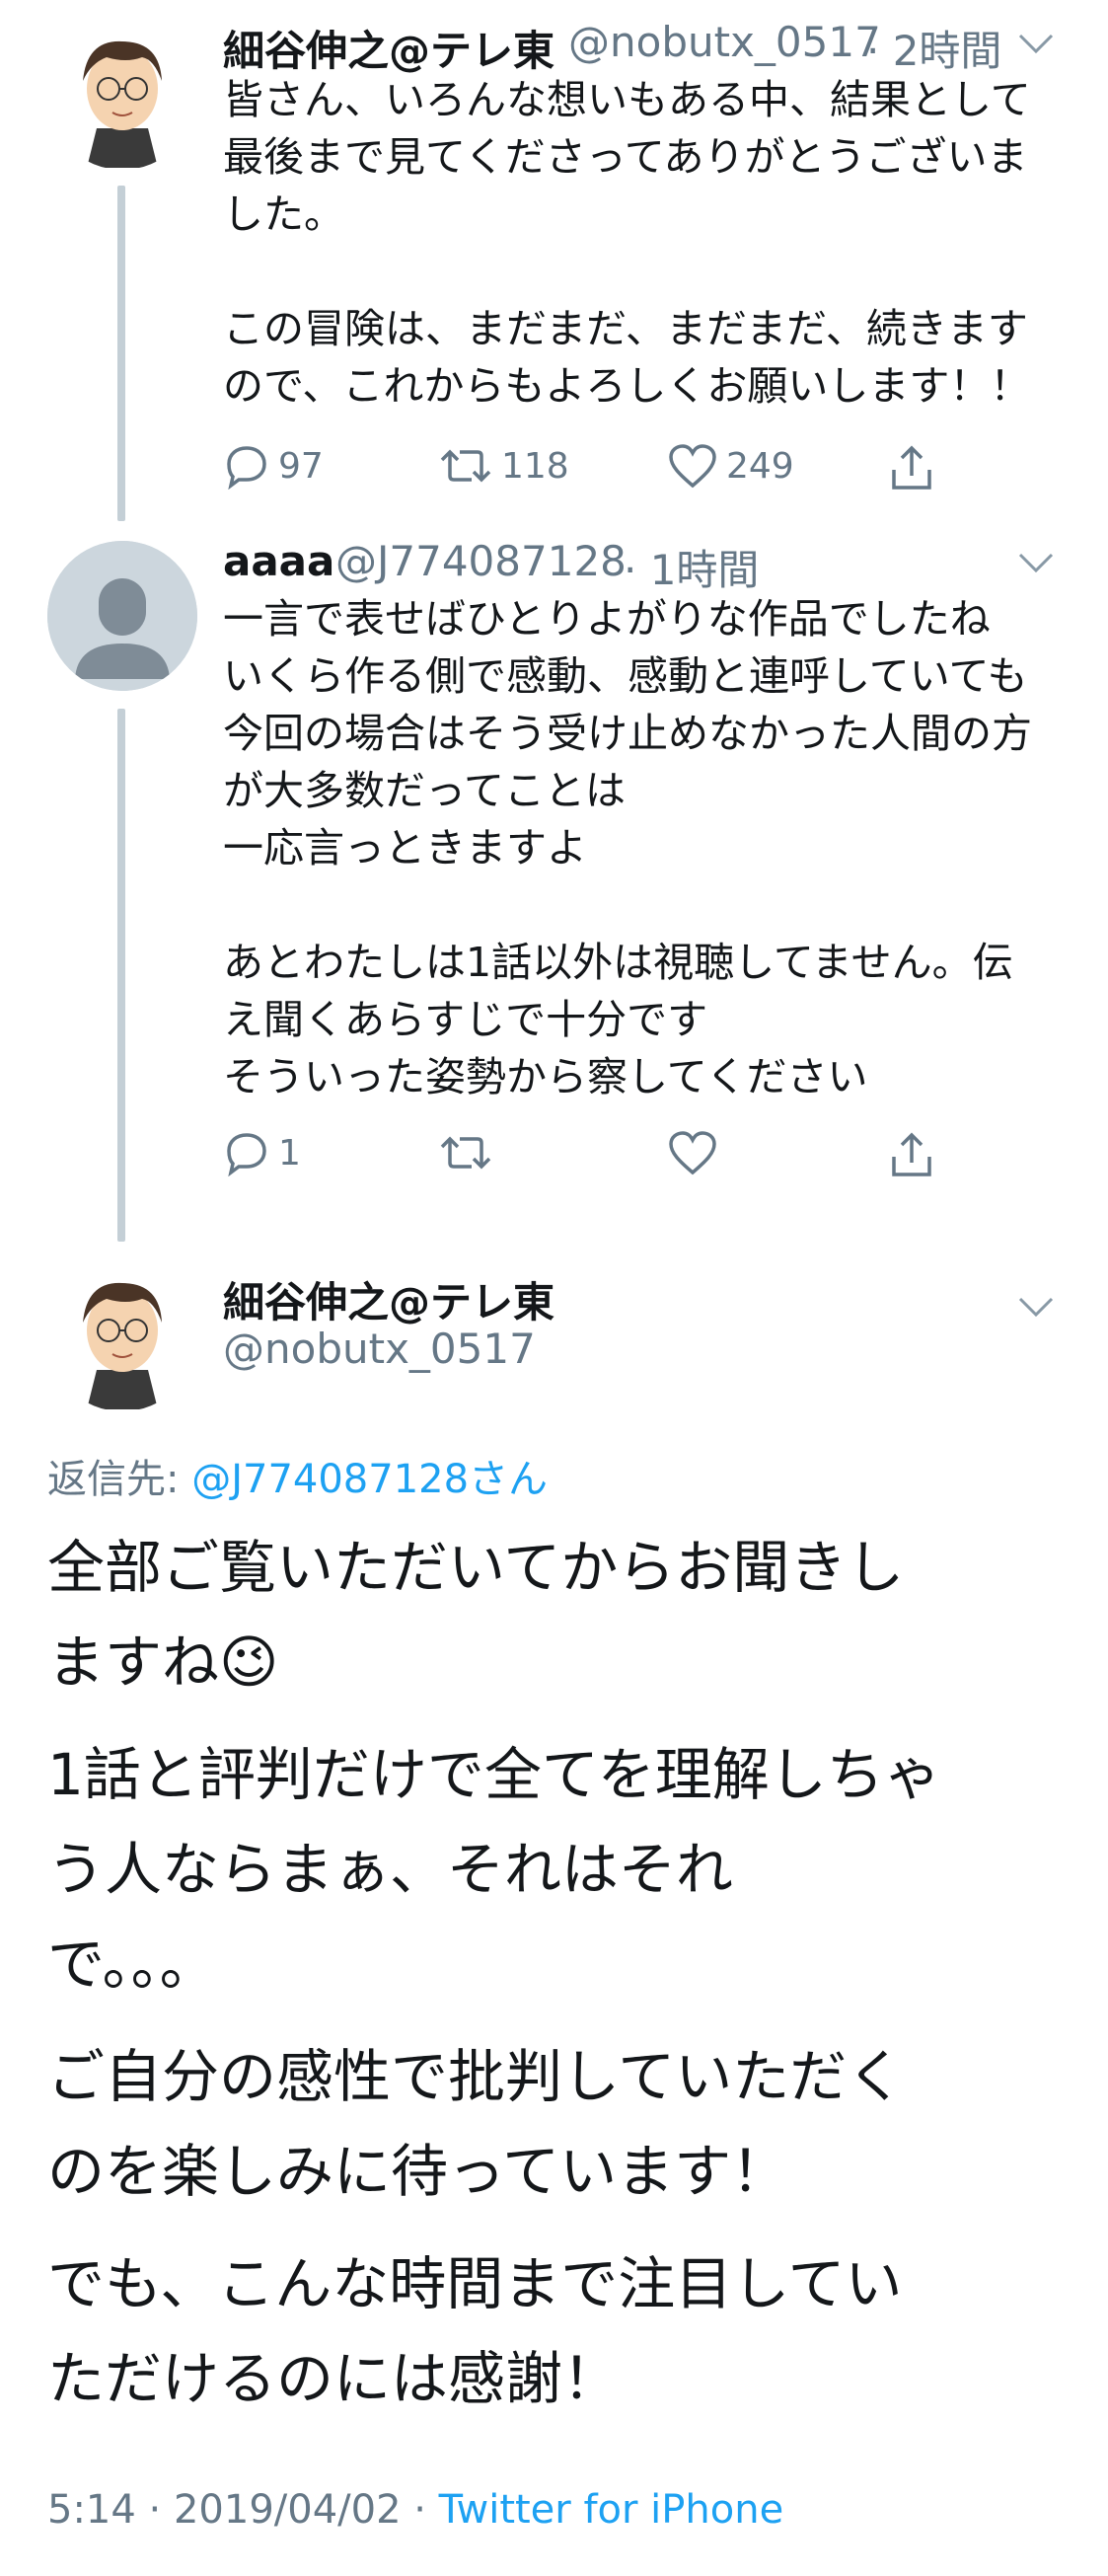  Describe the element at coordinates (1036, 43) in the screenshot. I see `tweet1-chevron-down-icon` at that location.